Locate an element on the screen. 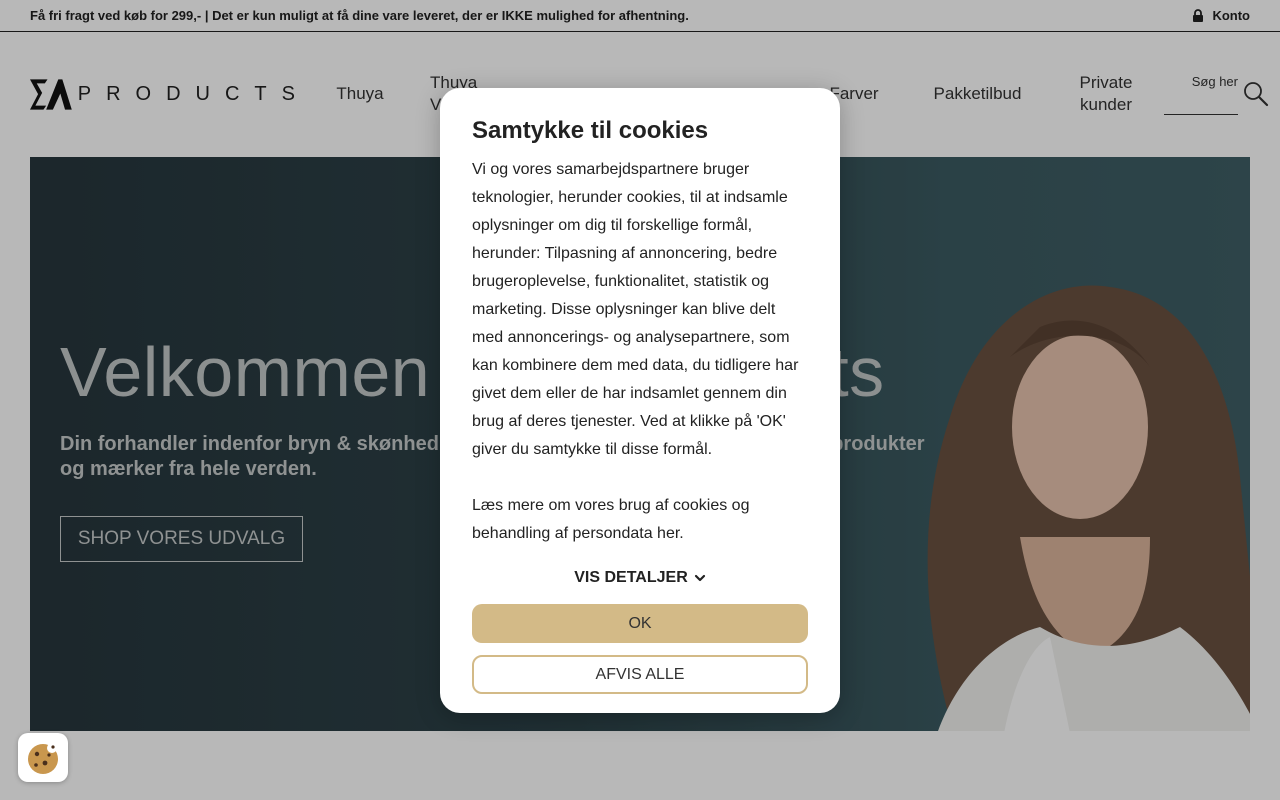 This screenshot has height=800, width=1280. cookie-dialog-title: Samtykke til cookies is located at coordinates (590, 130).